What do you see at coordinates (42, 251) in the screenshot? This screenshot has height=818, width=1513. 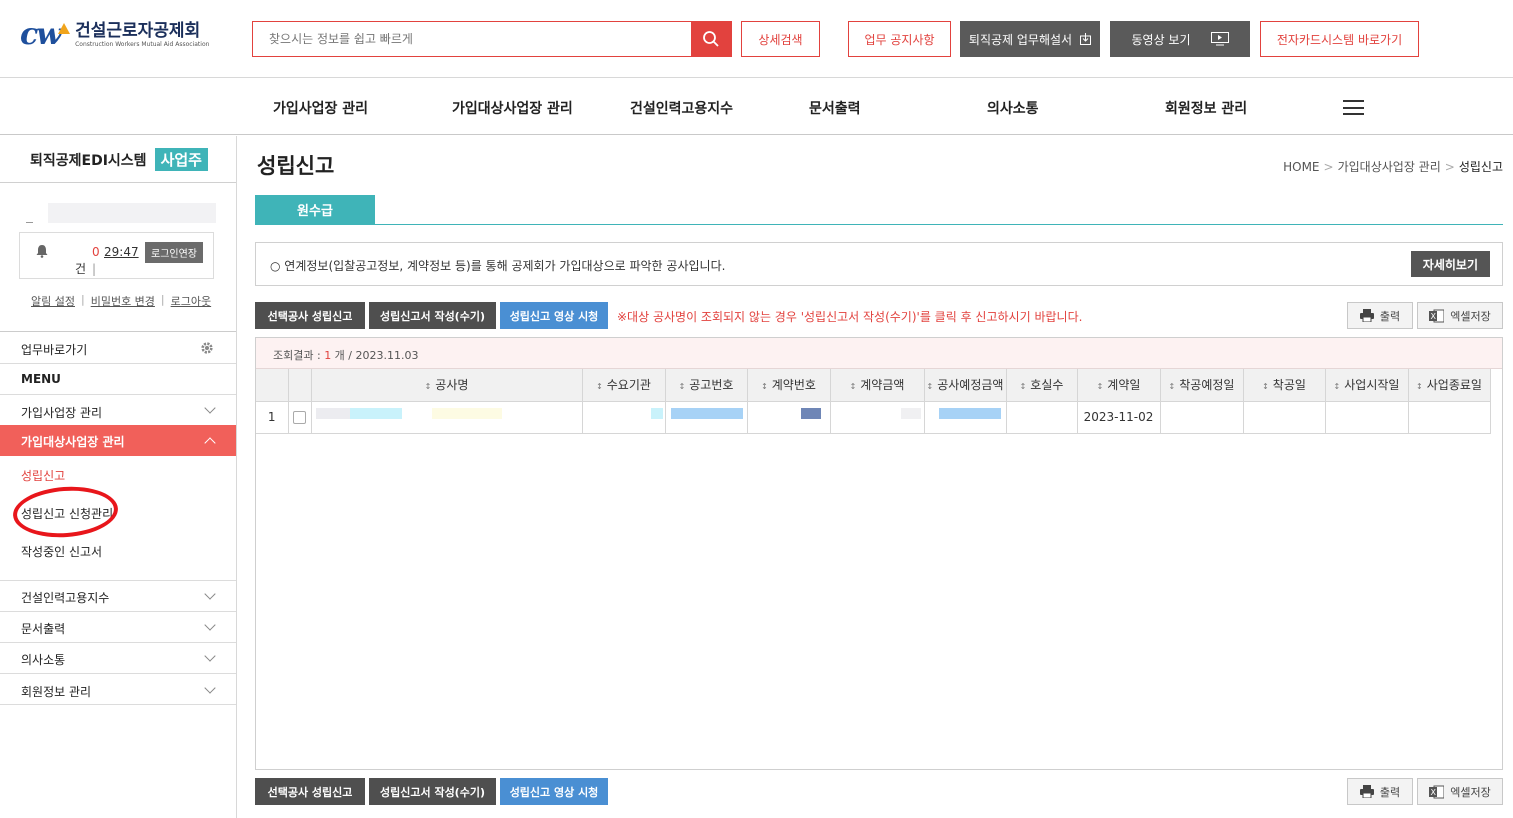 I see `bell-icon` at bounding box center [42, 251].